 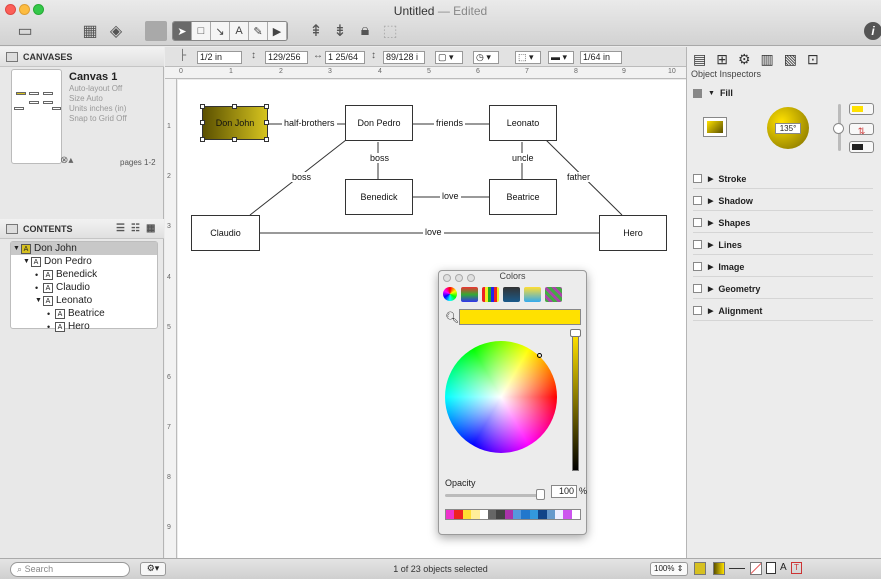 What do you see at coordinates (715, 127) in the screenshot?
I see `fill-type-popup` at bounding box center [715, 127].